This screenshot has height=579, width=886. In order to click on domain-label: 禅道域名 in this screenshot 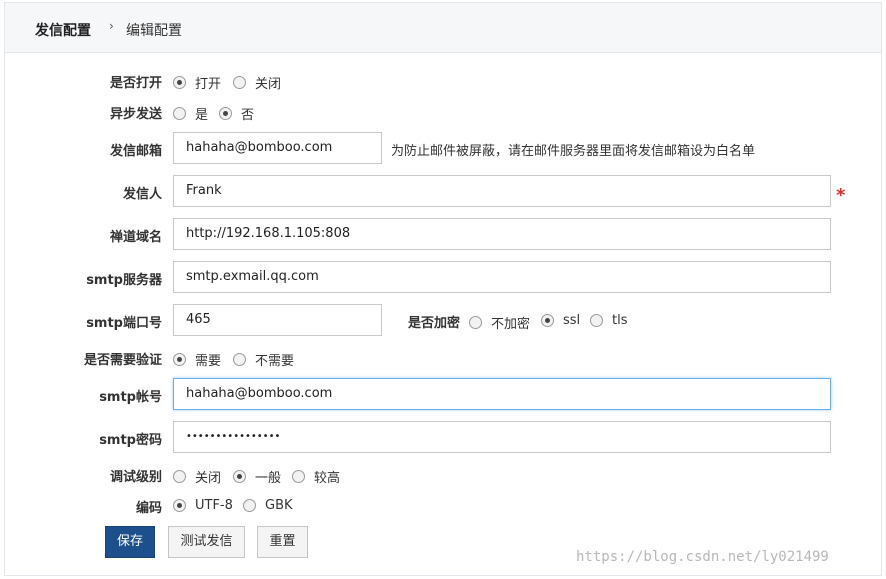, I will do `click(135, 237)`.